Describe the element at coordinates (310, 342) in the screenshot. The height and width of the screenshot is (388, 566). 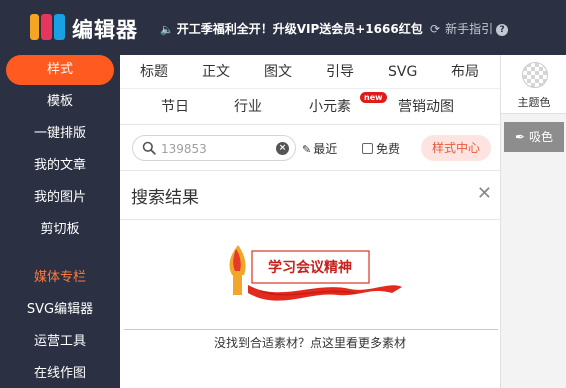
I see `more-materials-link: 没找到合适素材？点这里看更多素材` at that location.